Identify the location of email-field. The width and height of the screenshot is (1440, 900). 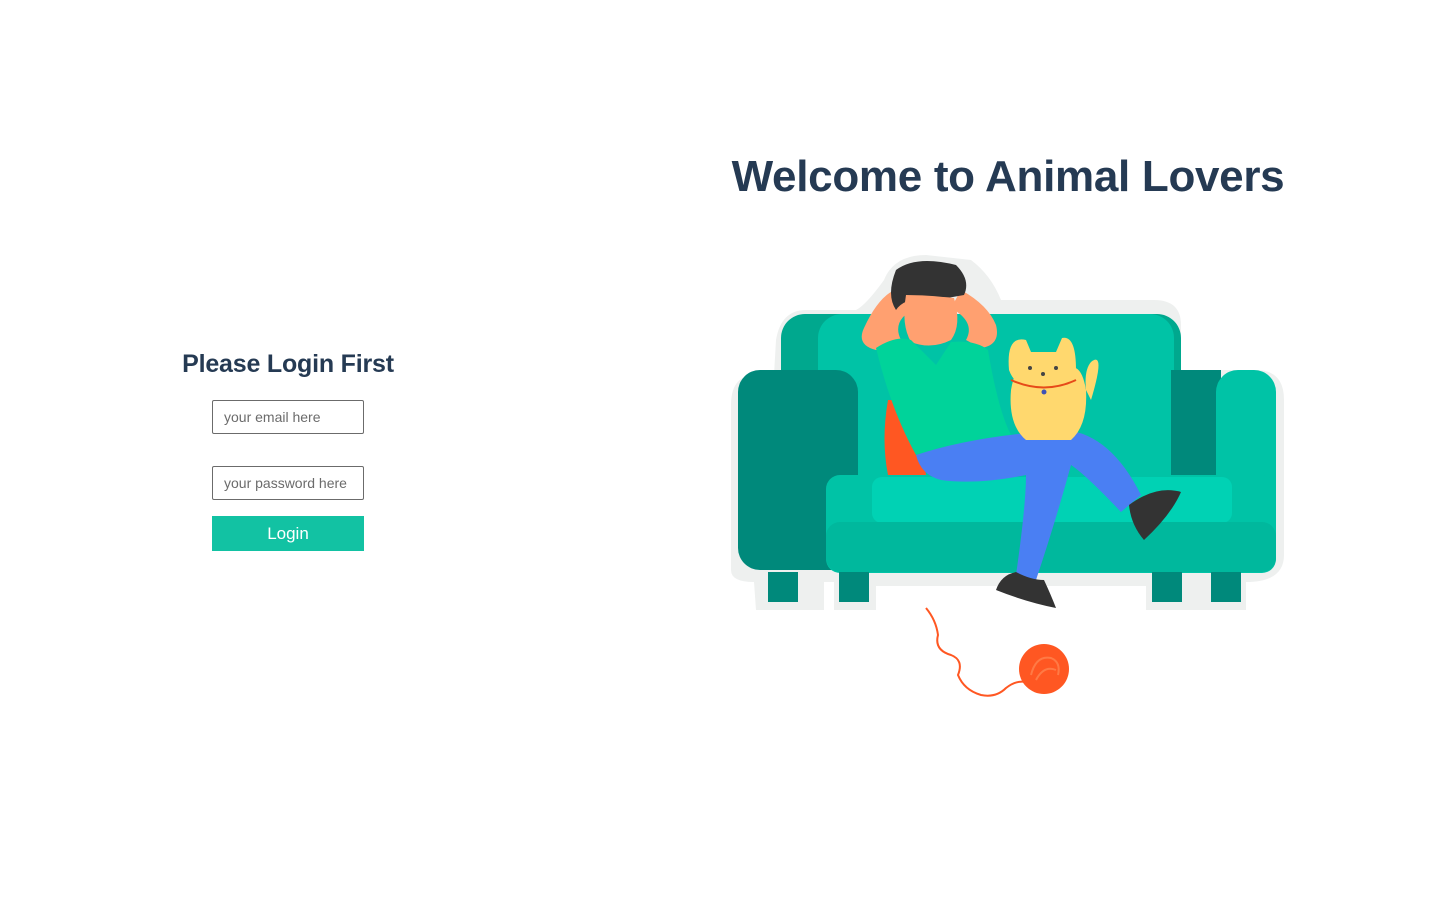
(288, 417).